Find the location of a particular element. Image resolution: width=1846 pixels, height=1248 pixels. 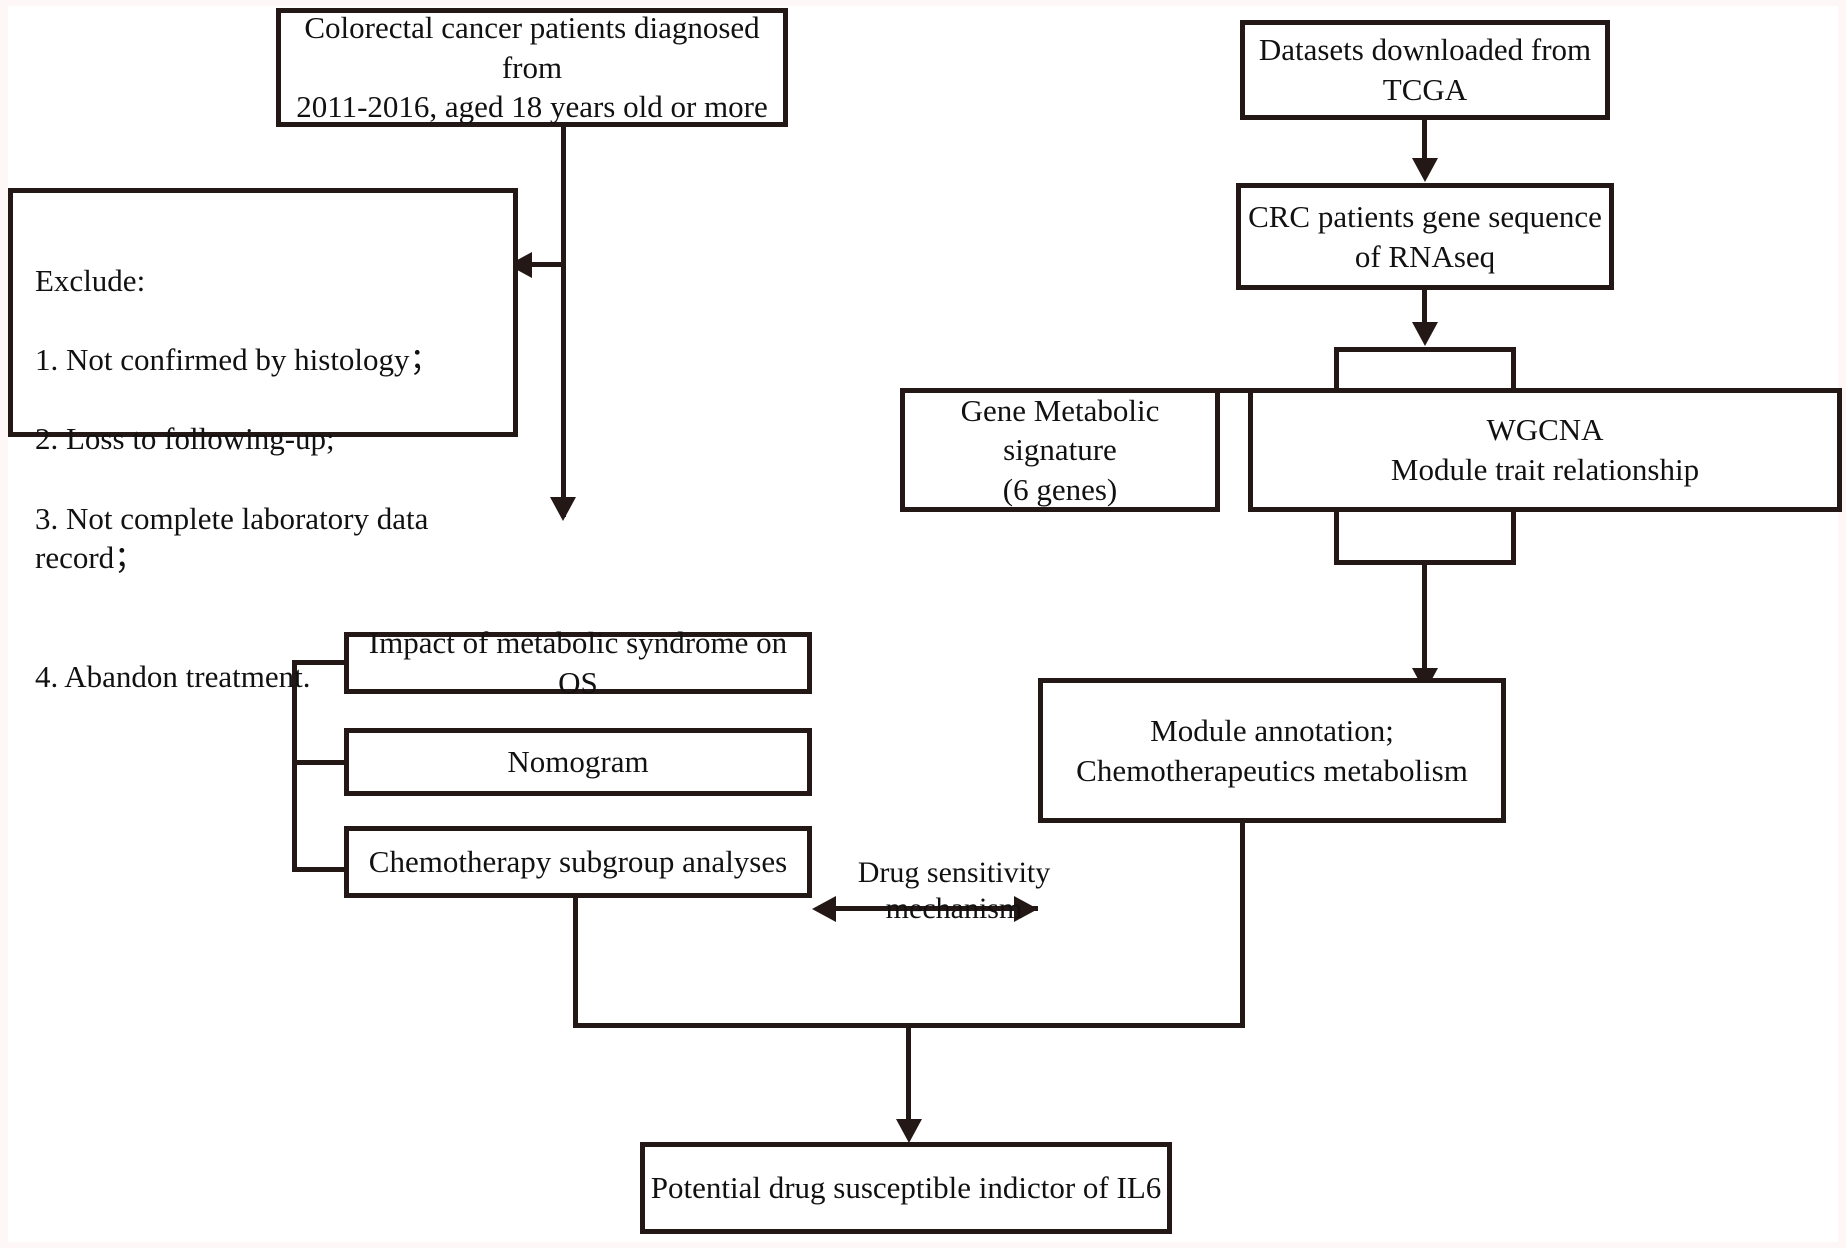

edge-label-drug-sensitivity-text: Drug sensitivity mechanism is located at coordinates (954, 890).